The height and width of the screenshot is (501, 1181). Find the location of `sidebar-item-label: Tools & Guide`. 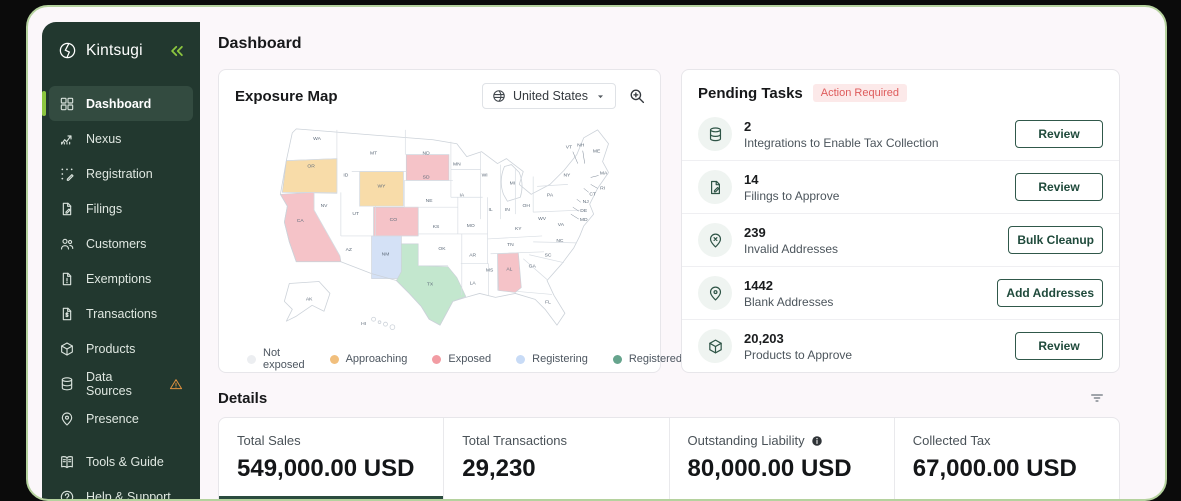

sidebar-item-label: Tools & Guide is located at coordinates (125, 461).